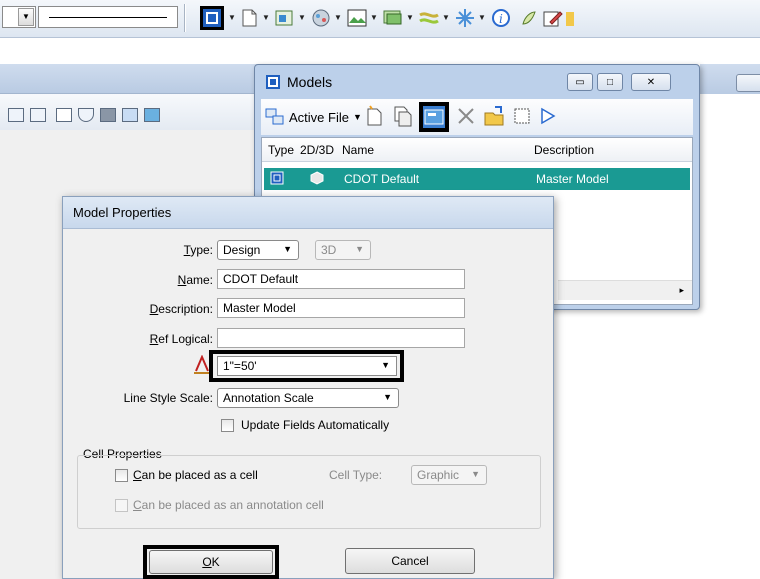 Image resolution: width=760 pixels, height=579 pixels. What do you see at coordinates (86, 115) in the screenshot?
I see `filter-icon` at bounding box center [86, 115].